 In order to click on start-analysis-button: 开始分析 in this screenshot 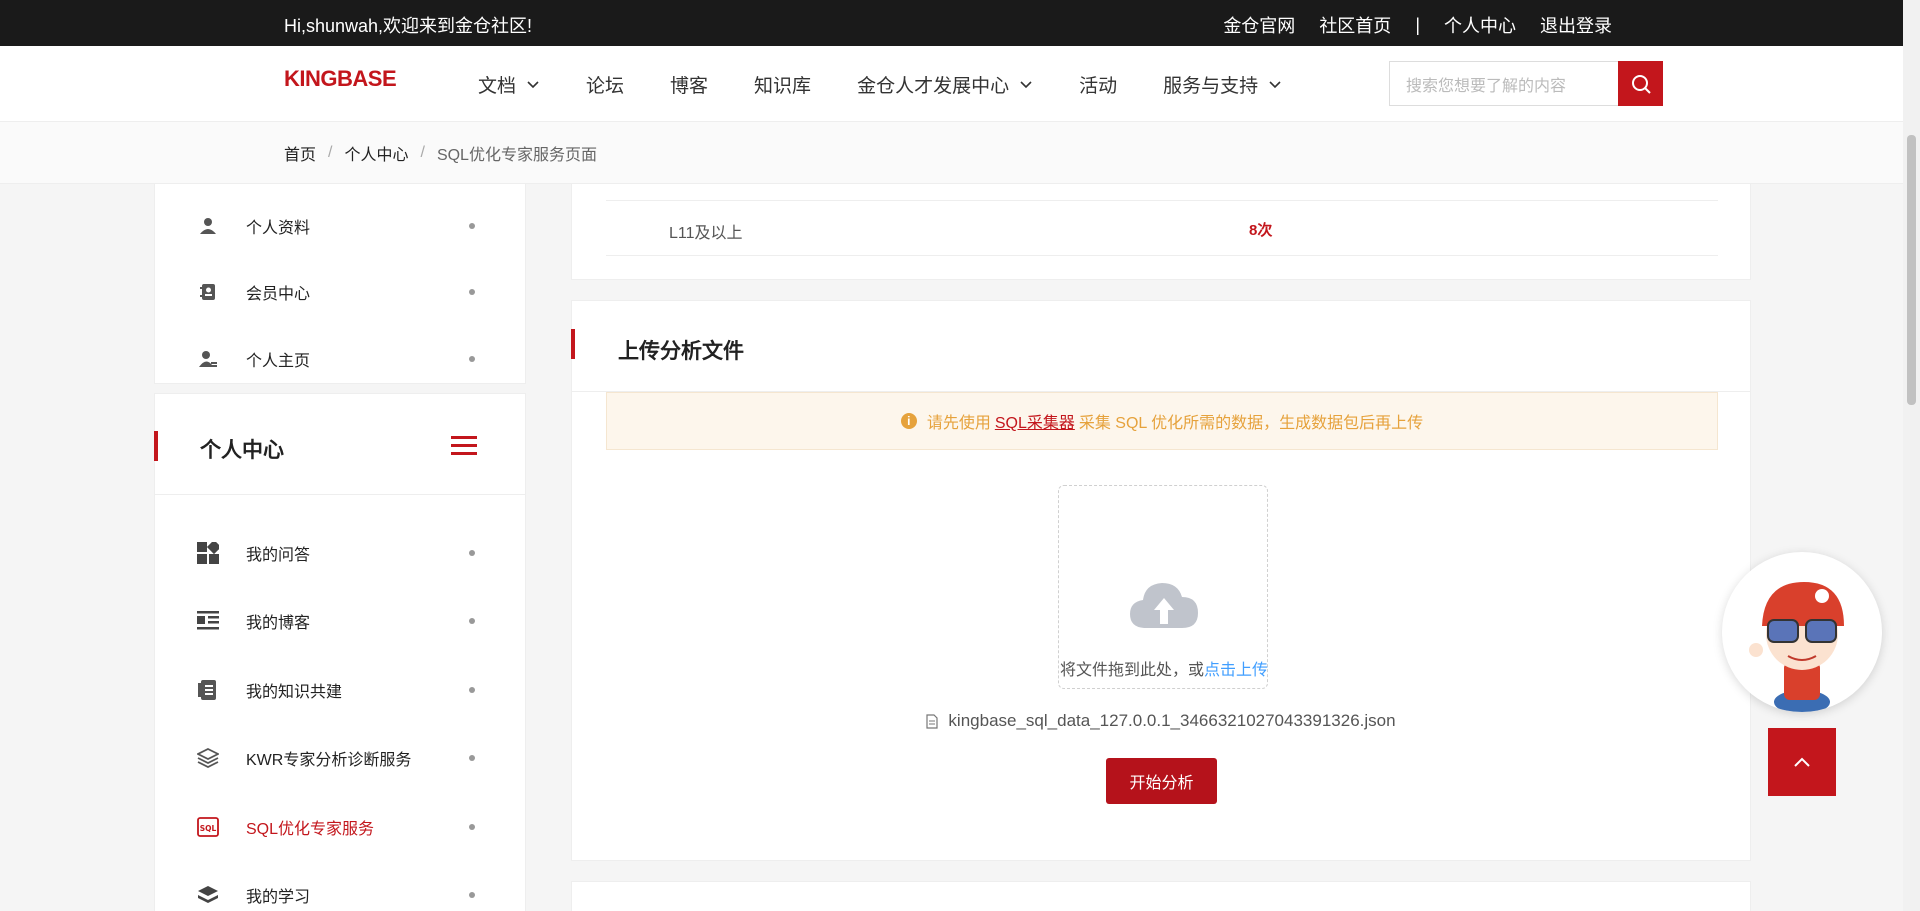, I will do `click(1161, 781)`.